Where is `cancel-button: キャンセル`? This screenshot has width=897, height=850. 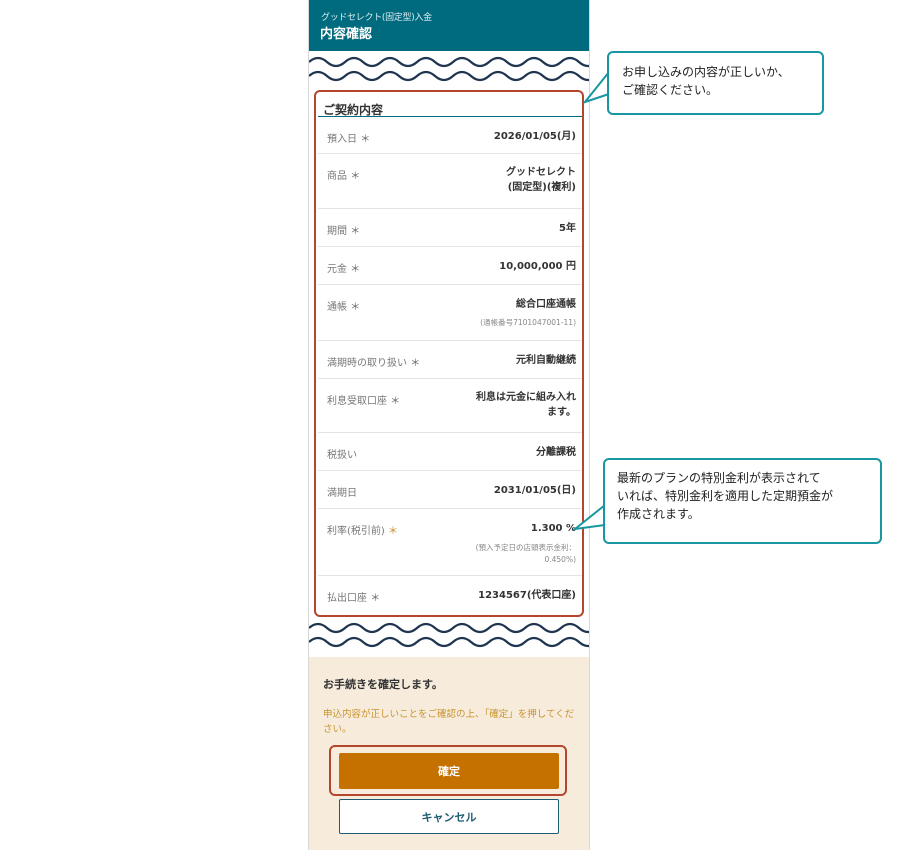
cancel-button: キャンセル is located at coordinates (449, 816).